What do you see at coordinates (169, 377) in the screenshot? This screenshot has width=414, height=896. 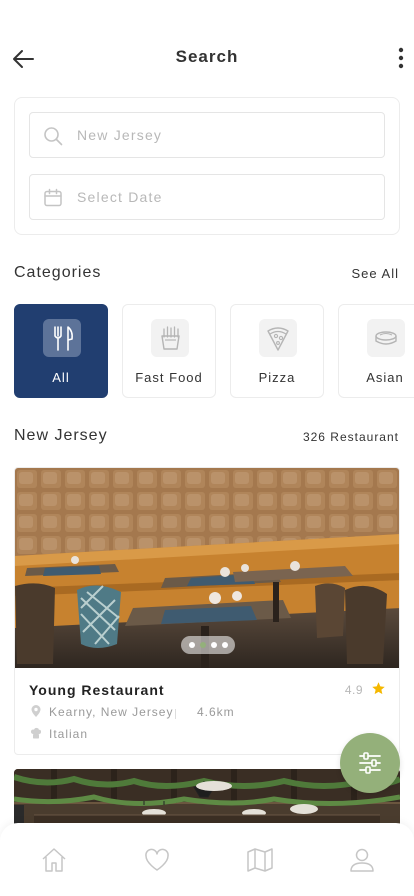 I see `category-label: Fast Food` at bounding box center [169, 377].